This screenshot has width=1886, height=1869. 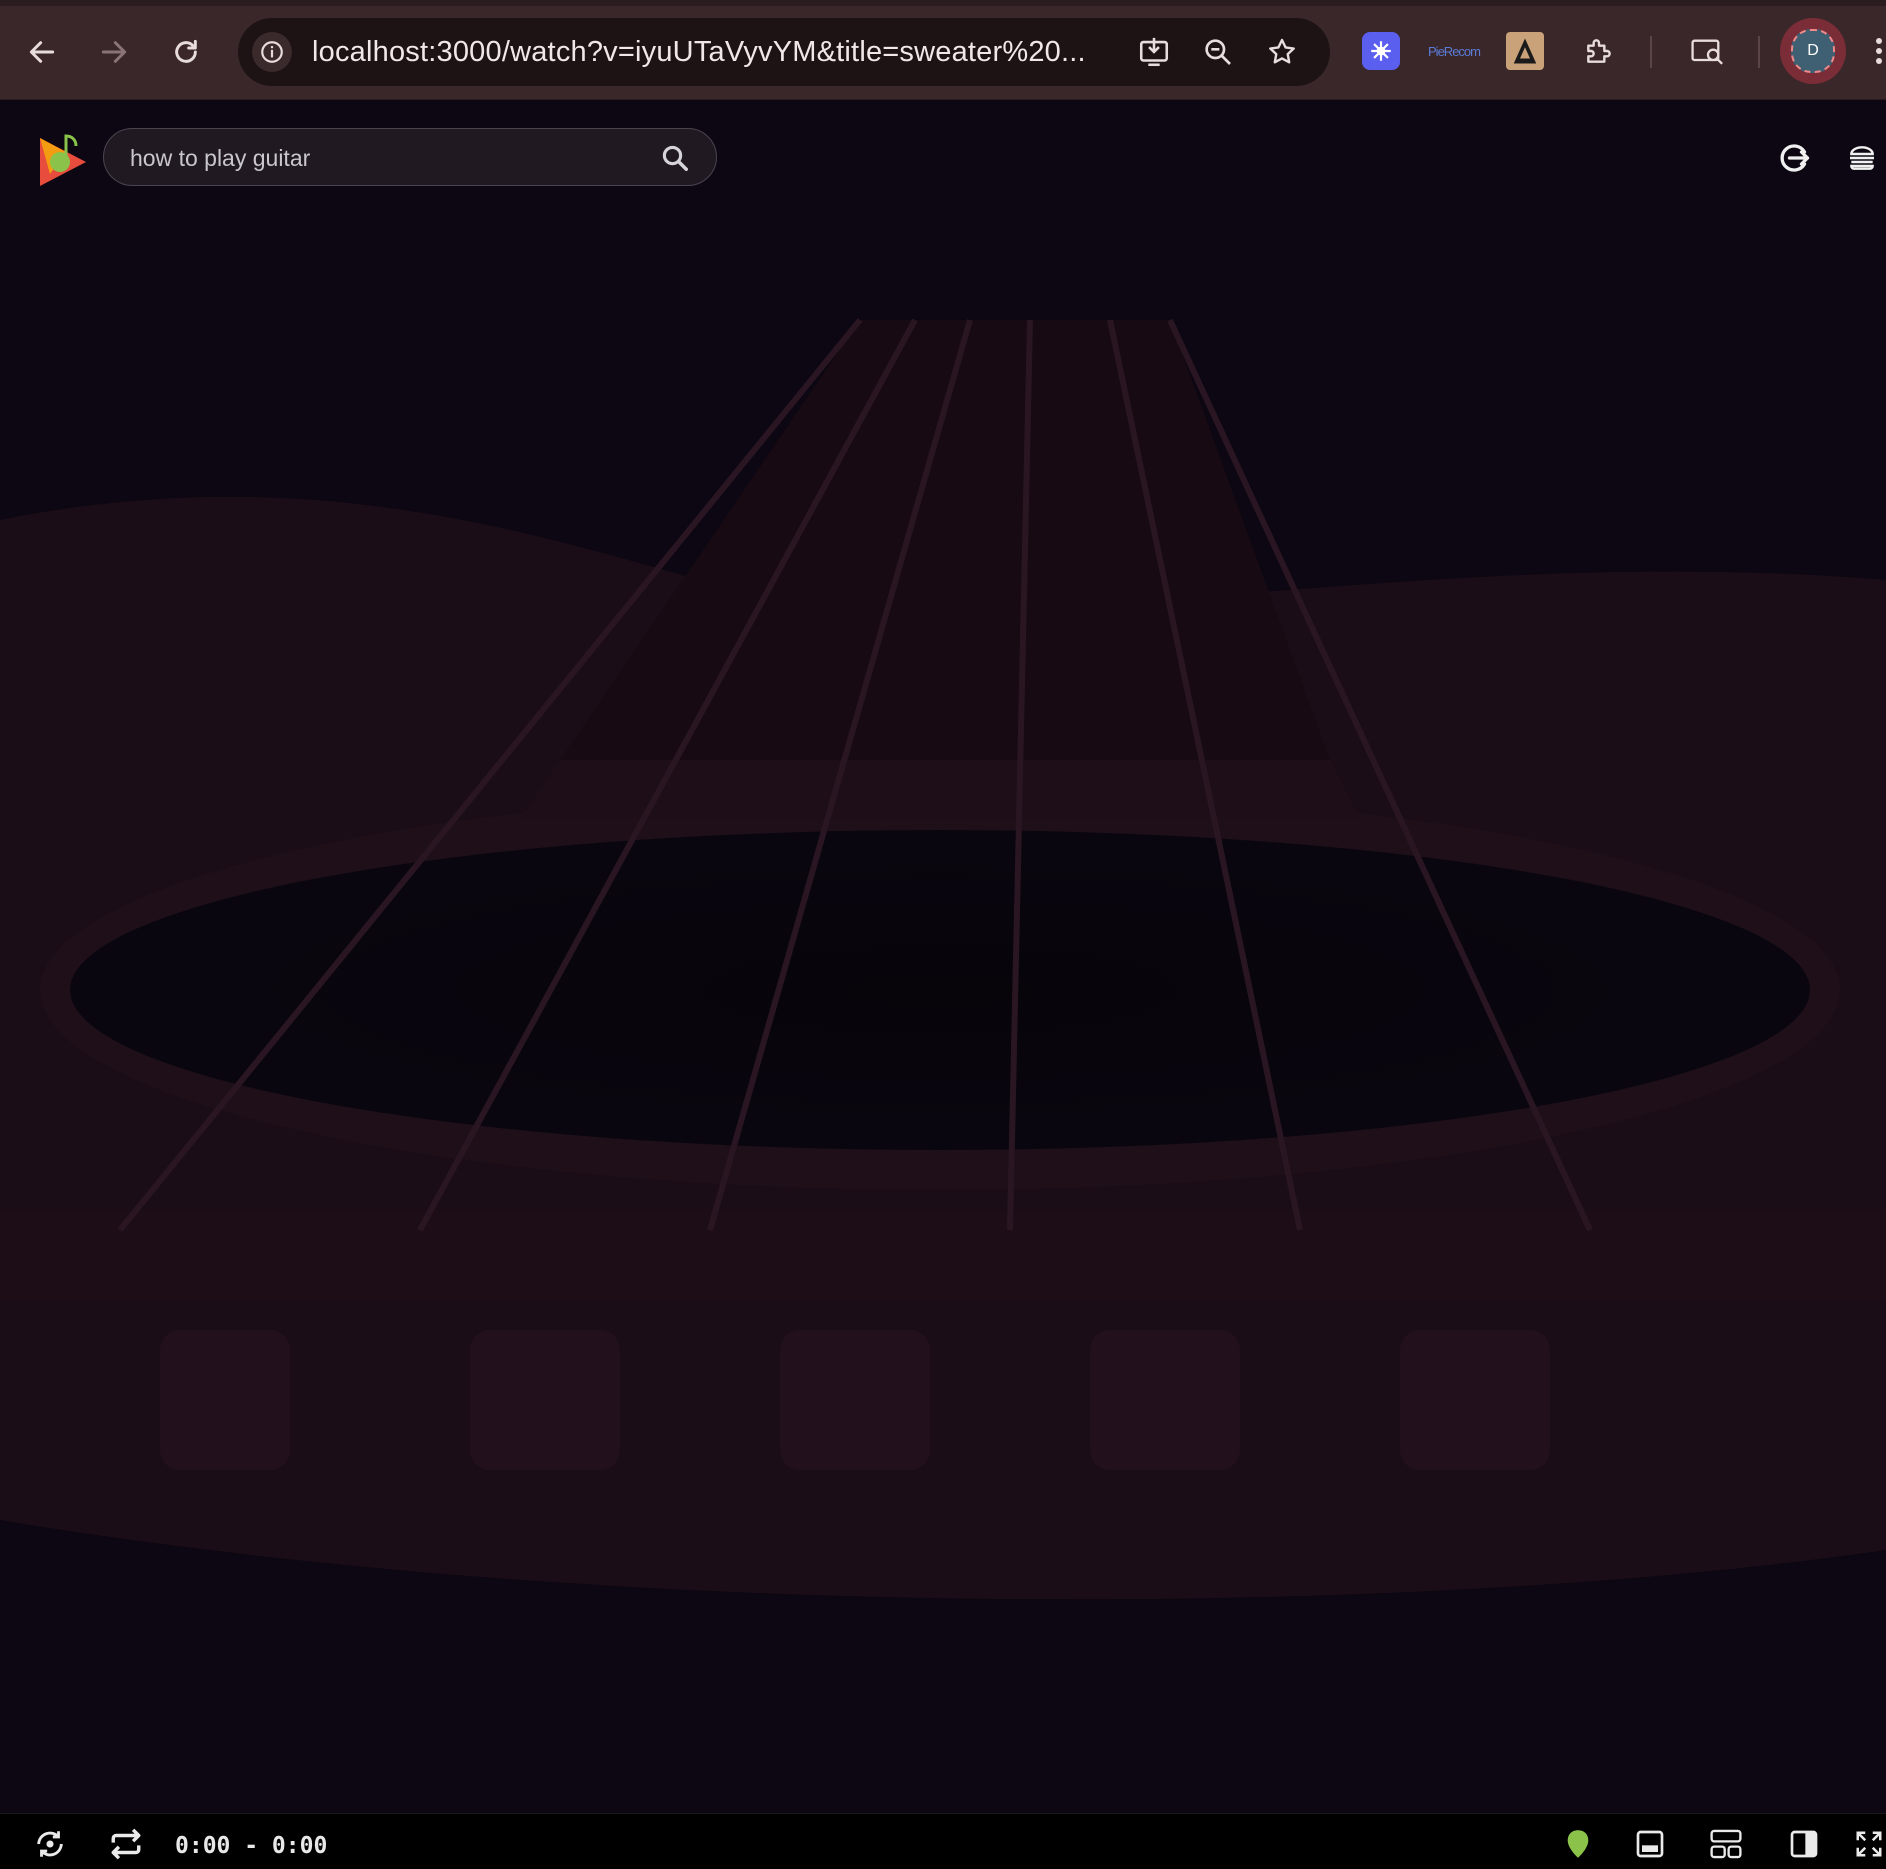 What do you see at coordinates (1726, 1844) in the screenshot?
I see `layout-icon` at bounding box center [1726, 1844].